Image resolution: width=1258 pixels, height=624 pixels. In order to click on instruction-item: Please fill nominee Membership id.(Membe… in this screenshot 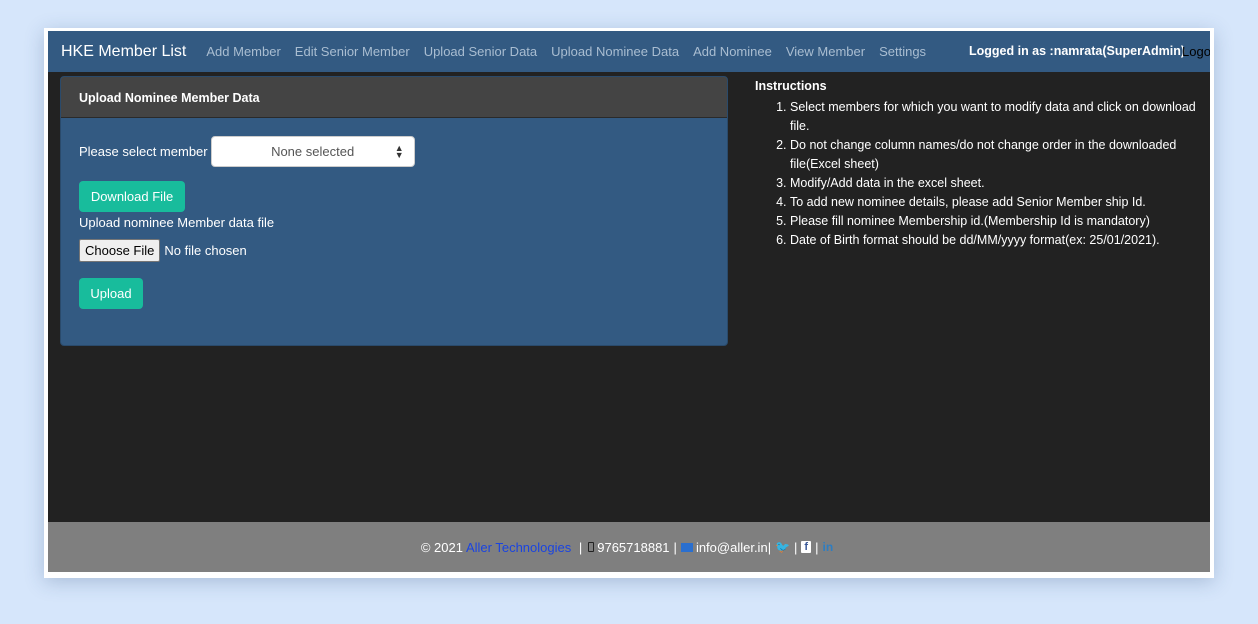, I will do `click(1000, 221)`.